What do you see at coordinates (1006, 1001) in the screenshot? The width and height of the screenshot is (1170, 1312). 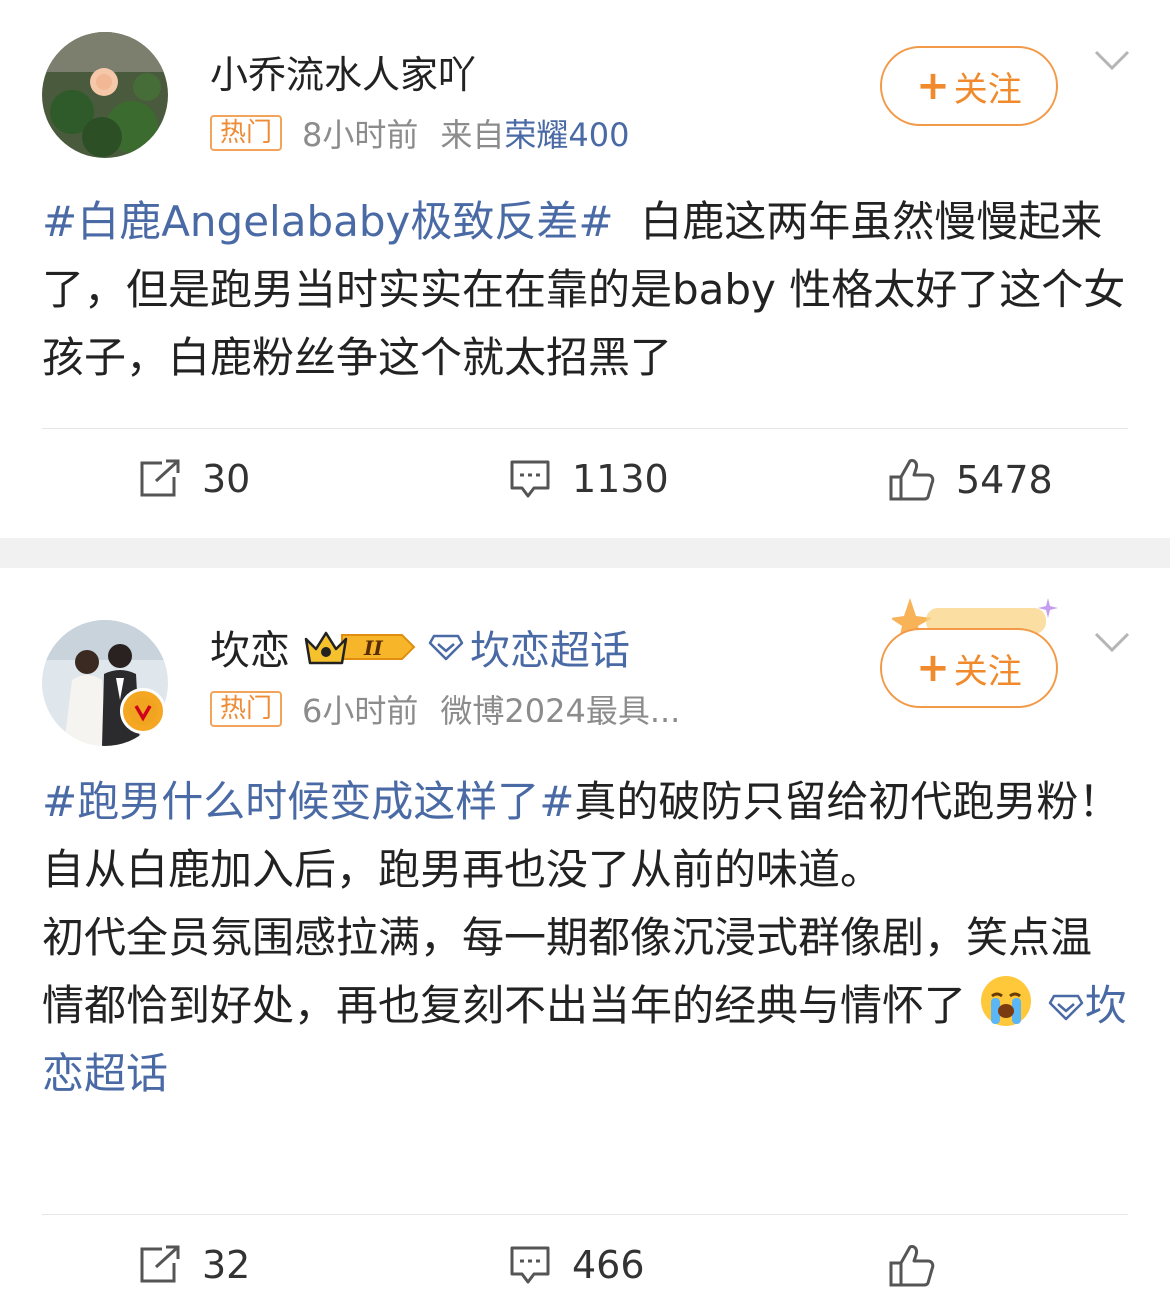 I see `crying-emoji-icon` at bounding box center [1006, 1001].